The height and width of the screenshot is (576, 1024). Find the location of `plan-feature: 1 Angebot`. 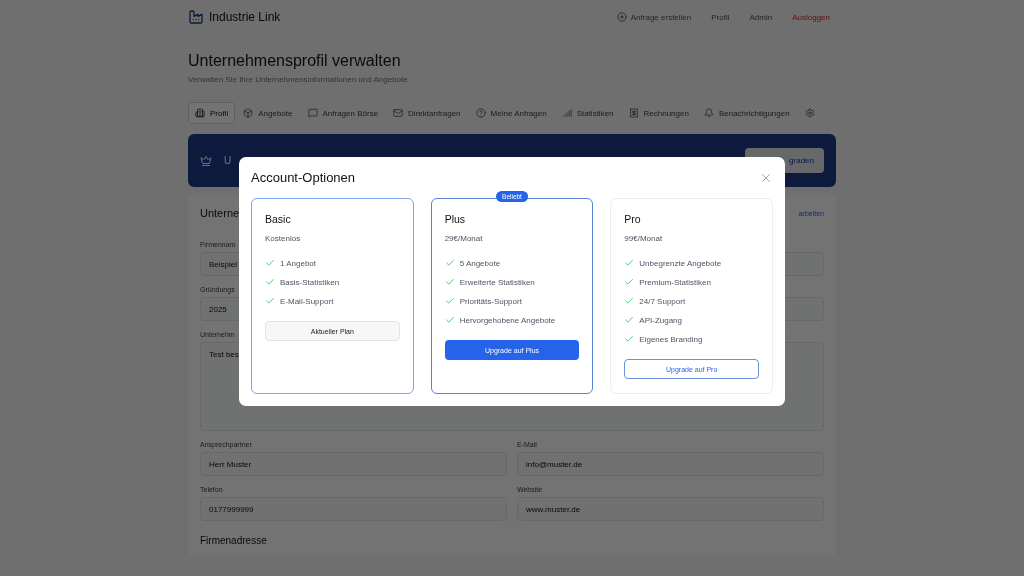

plan-feature: 1 Angebot is located at coordinates (298, 263).